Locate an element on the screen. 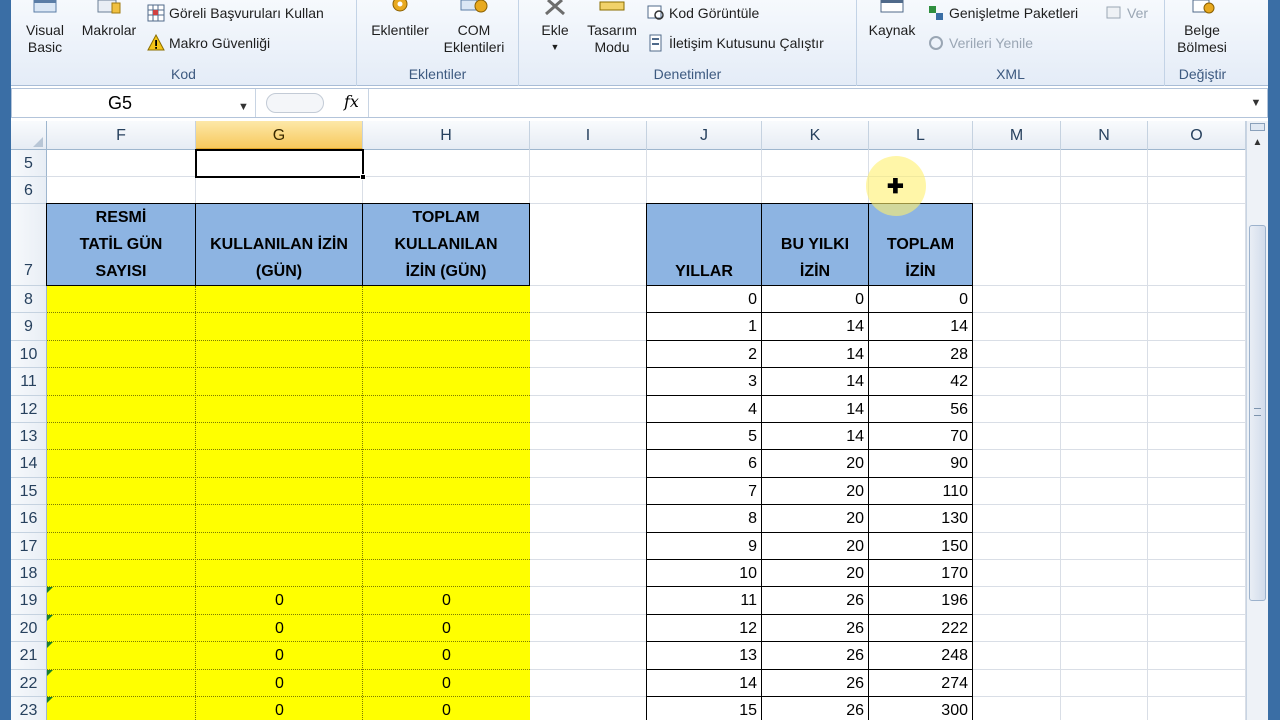  cell-h19: 0 is located at coordinates (446, 600).